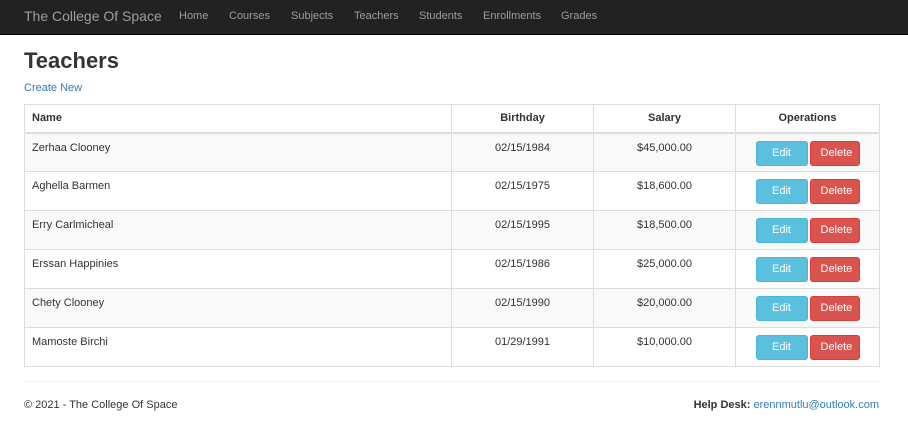 The height and width of the screenshot is (448, 908). I want to click on page-title: Teachers, so click(71, 60).